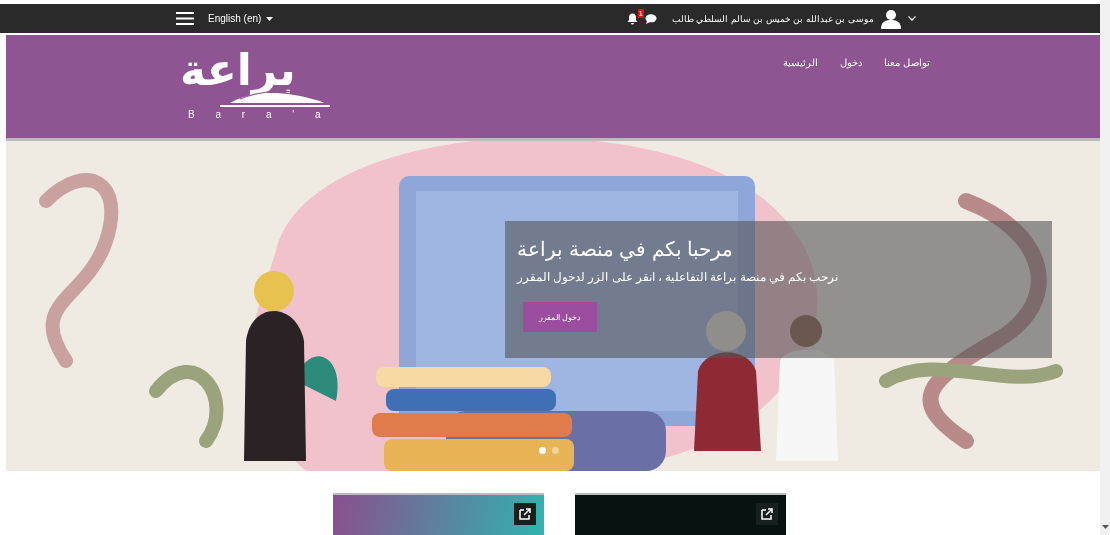  What do you see at coordinates (801, 62) in the screenshot?
I see `nav-link: الرئيسية` at bounding box center [801, 62].